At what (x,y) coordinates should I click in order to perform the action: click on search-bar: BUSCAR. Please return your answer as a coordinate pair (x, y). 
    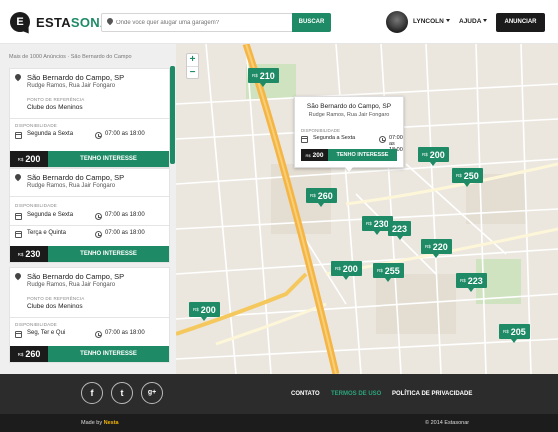
    Looking at the image, I should click on (216, 22).